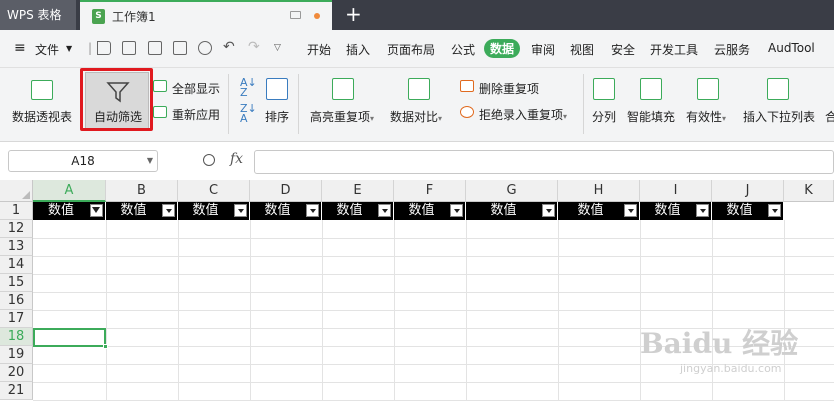 The image size is (834, 401). I want to click on column-header-b: B, so click(142, 191).